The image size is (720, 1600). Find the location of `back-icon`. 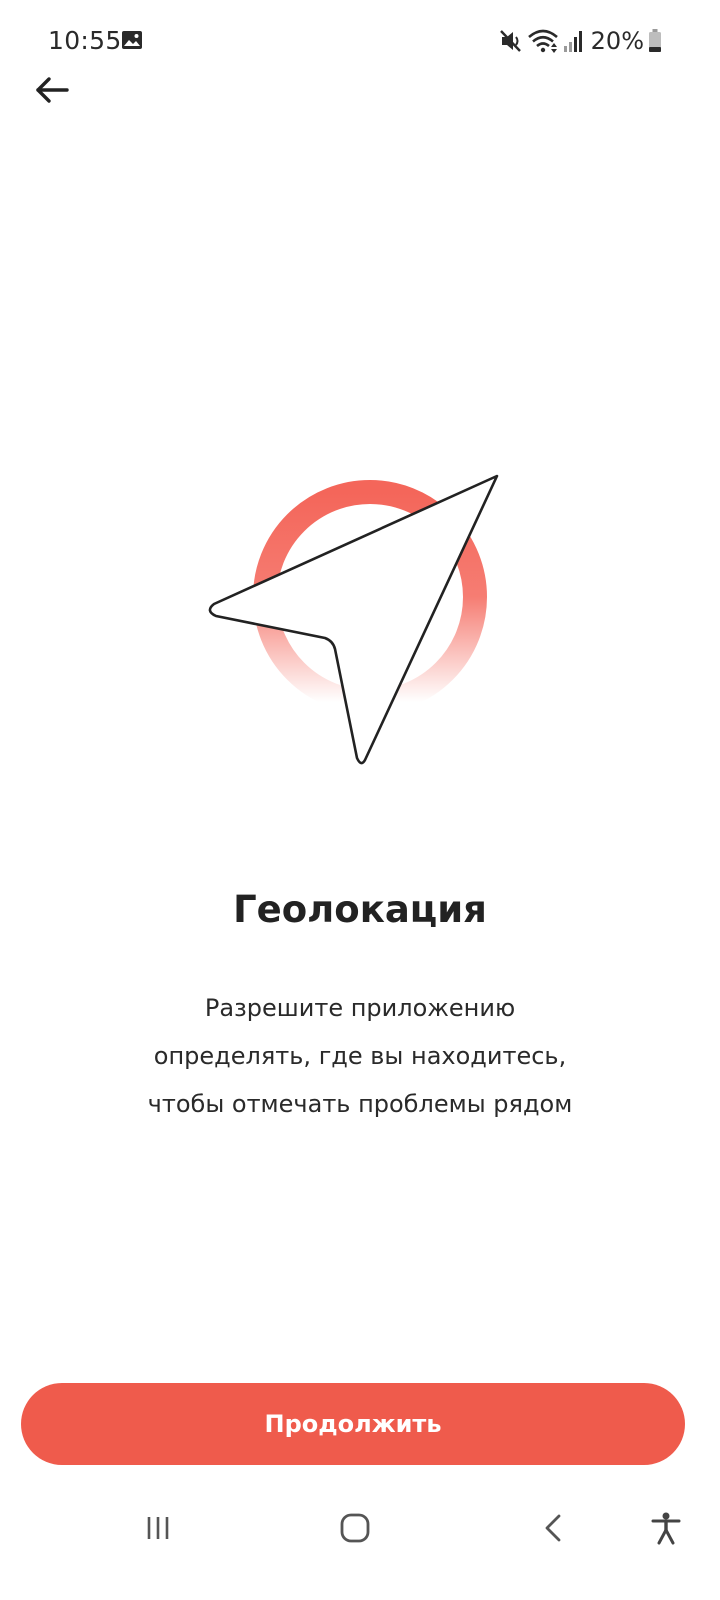

back-icon is located at coordinates (553, 1528).